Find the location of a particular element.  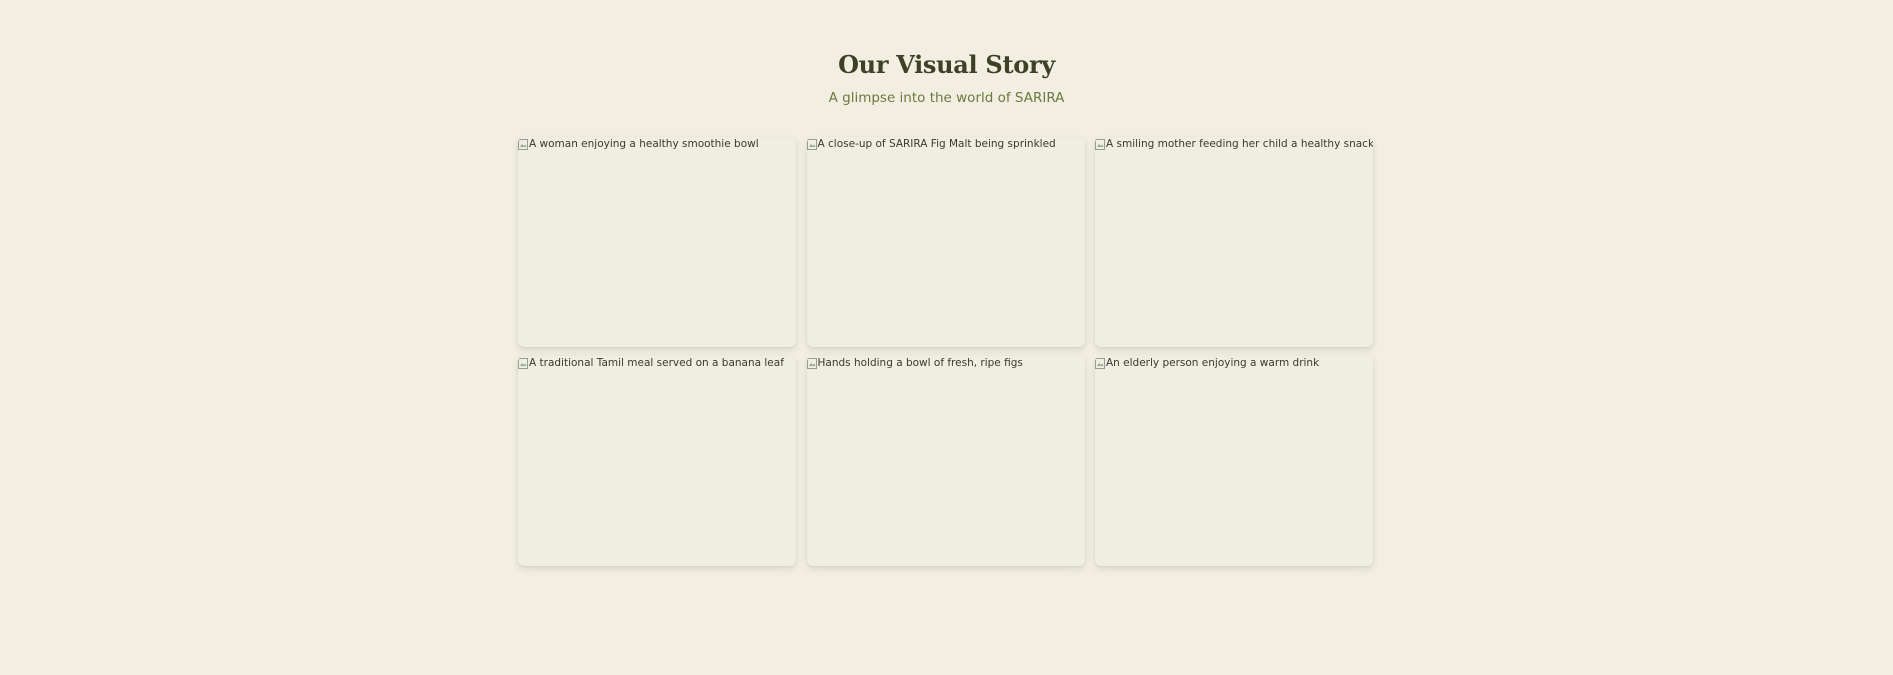

image-alt-text: A woman enjoying a healthy smoothie bowl is located at coordinates (638, 144).